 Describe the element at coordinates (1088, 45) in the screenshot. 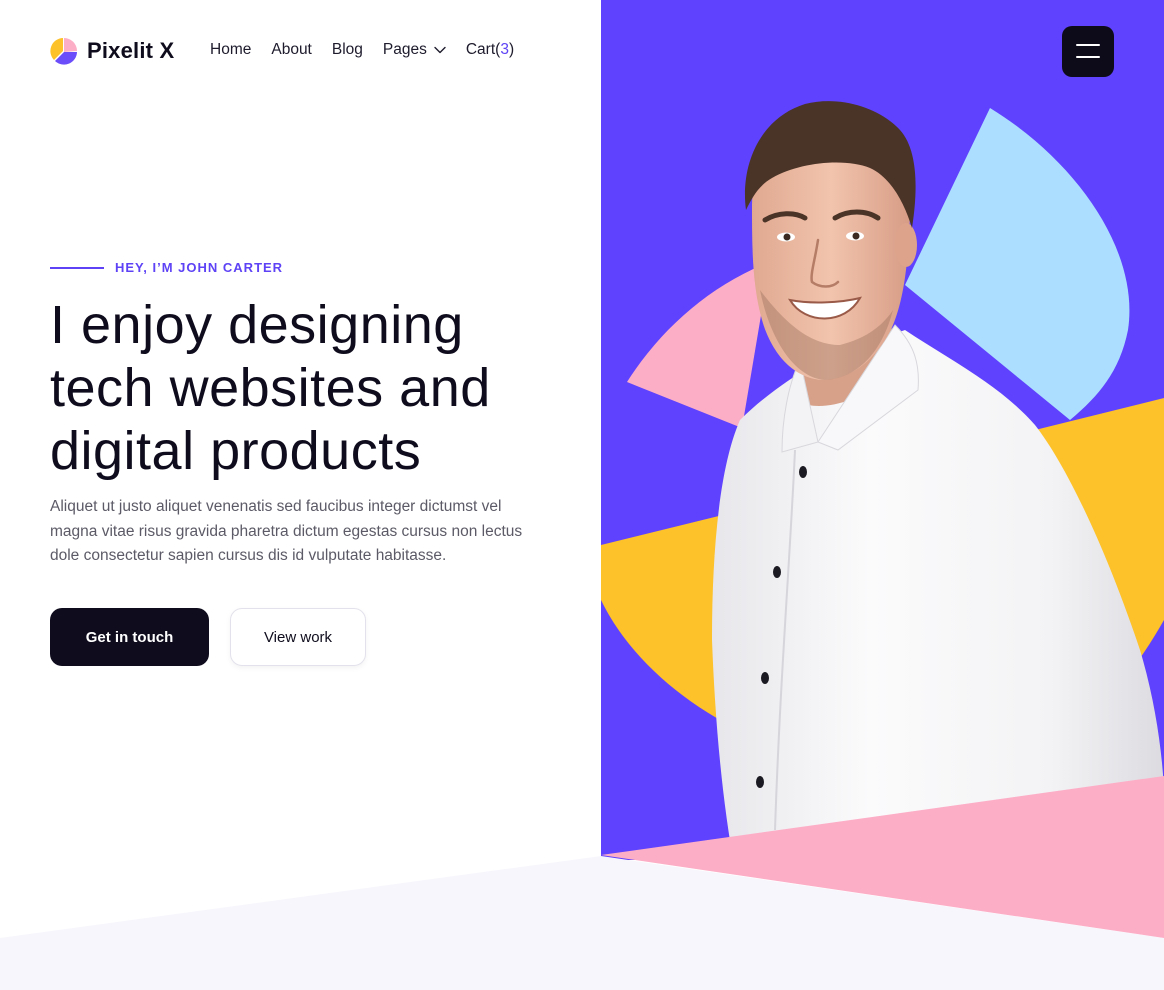

I see `hamburger-menu-icon` at that location.